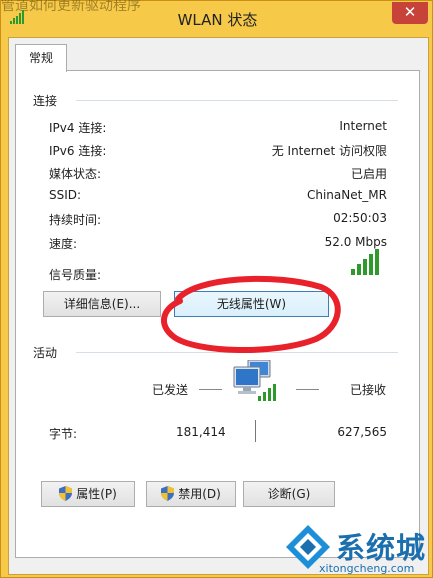 Image resolution: width=433 pixels, height=578 pixels. What do you see at coordinates (346, 195) in the screenshot?
I see `ssid-value: ChinaNet_MR` at bounding box center [346, 195].